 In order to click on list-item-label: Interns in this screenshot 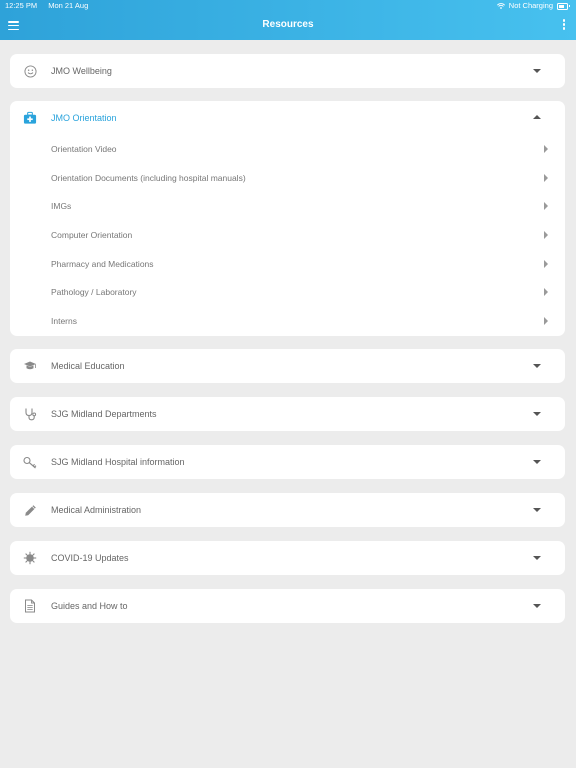, I will do `click(64, 321)`.